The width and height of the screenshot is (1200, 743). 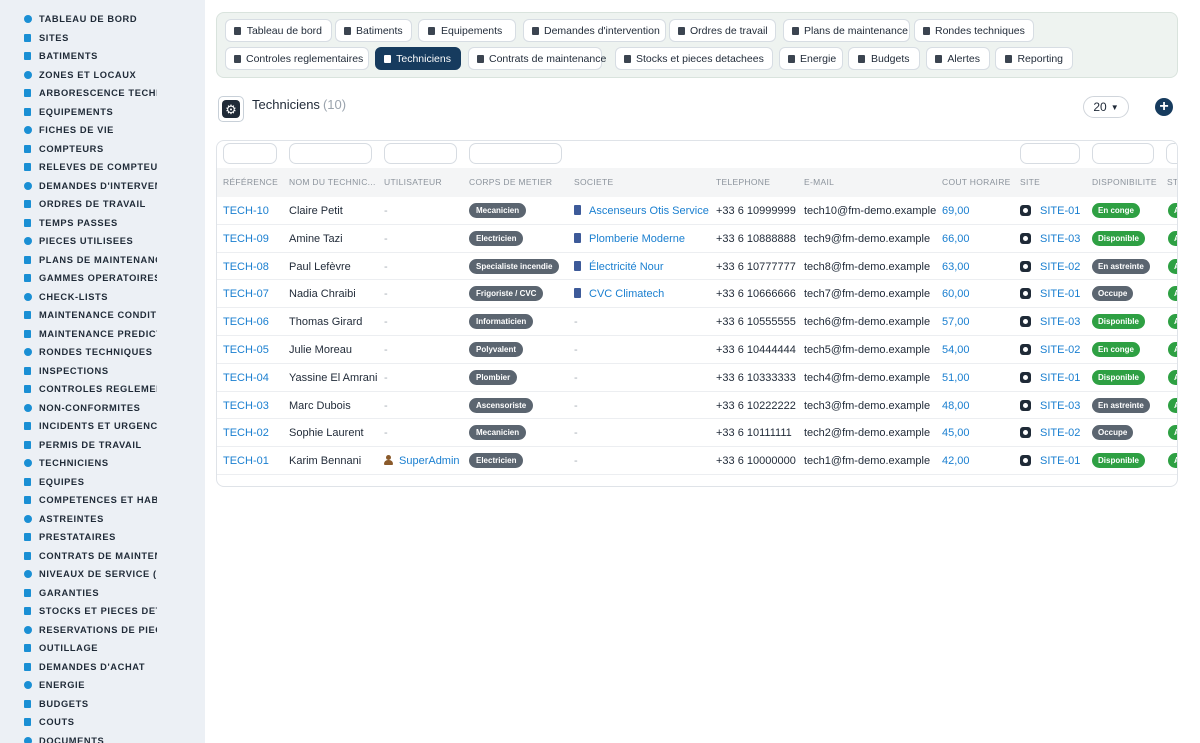 What do you see at coordinates (626, 294) in the screenshot?
I see `company-name: CVC Climatech` at bounding box center [626, 294].